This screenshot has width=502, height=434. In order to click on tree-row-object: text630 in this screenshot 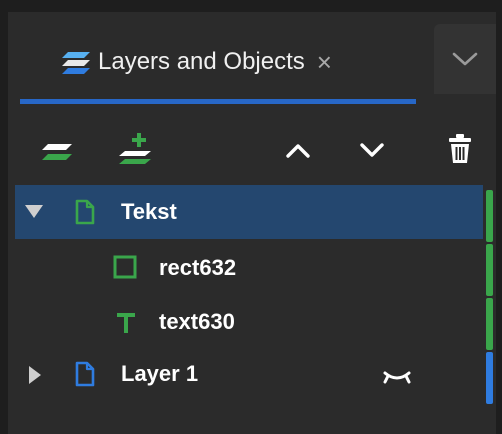, I will do `click(249, 322)`.